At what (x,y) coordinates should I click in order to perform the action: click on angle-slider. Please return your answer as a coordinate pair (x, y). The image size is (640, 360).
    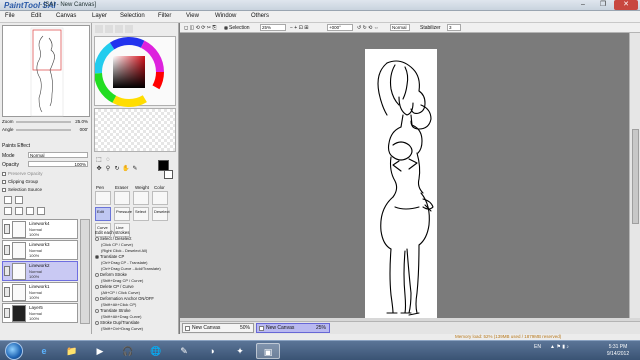
    Looking at the image, I should click on (43, 130).